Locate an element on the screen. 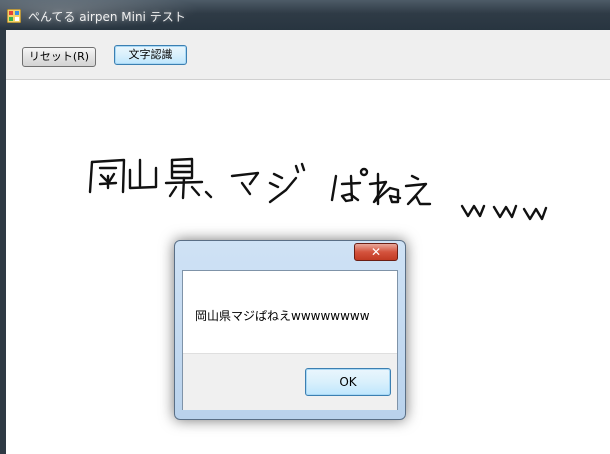  toolbar: リセット(R) 文字認識 is located at coordinates (308, 55).